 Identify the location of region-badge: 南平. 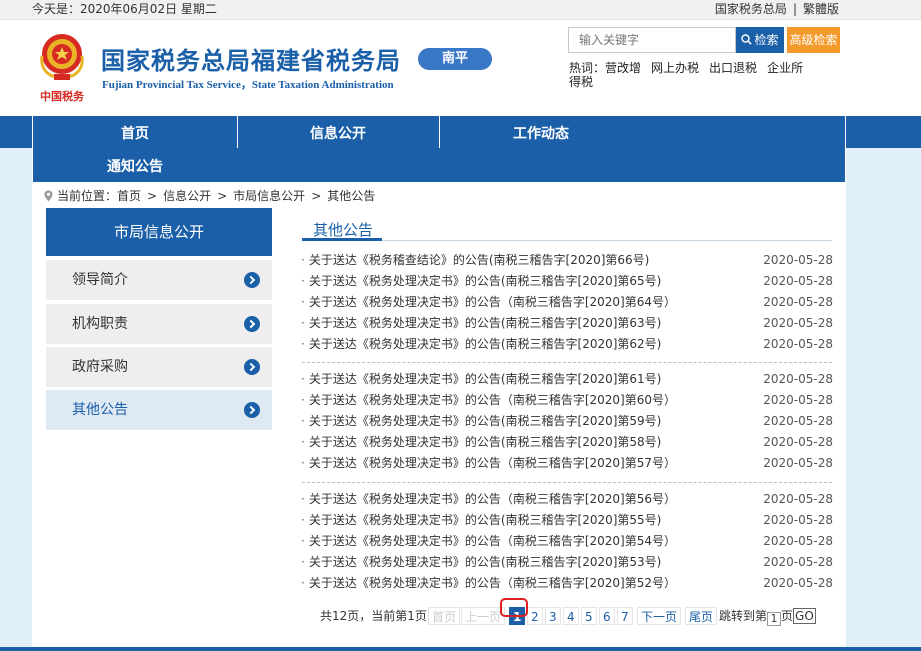
(455, 59).